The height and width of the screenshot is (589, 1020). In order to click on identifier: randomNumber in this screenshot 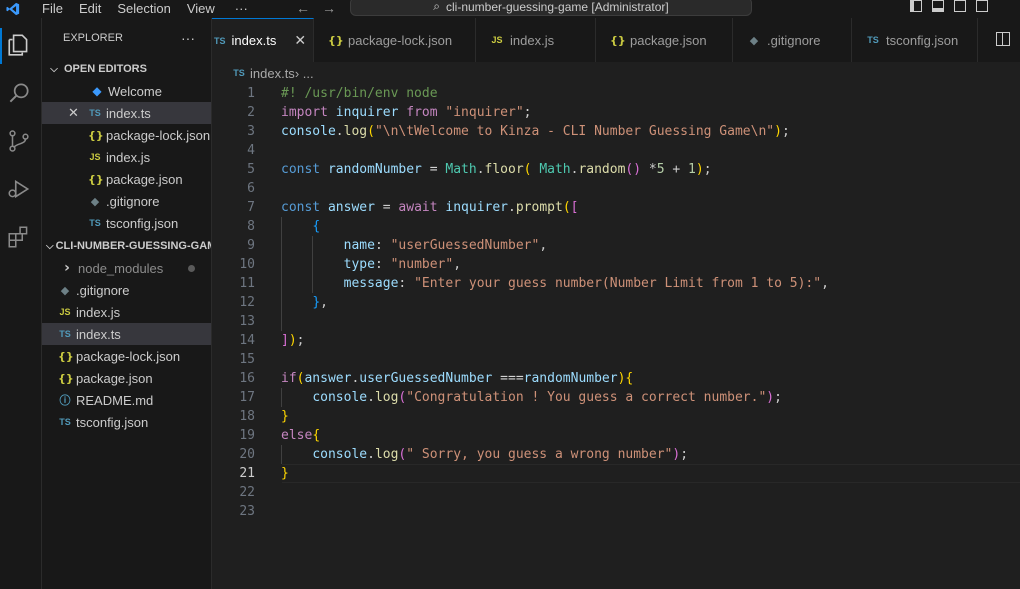, I will do `click(570, 378)`.